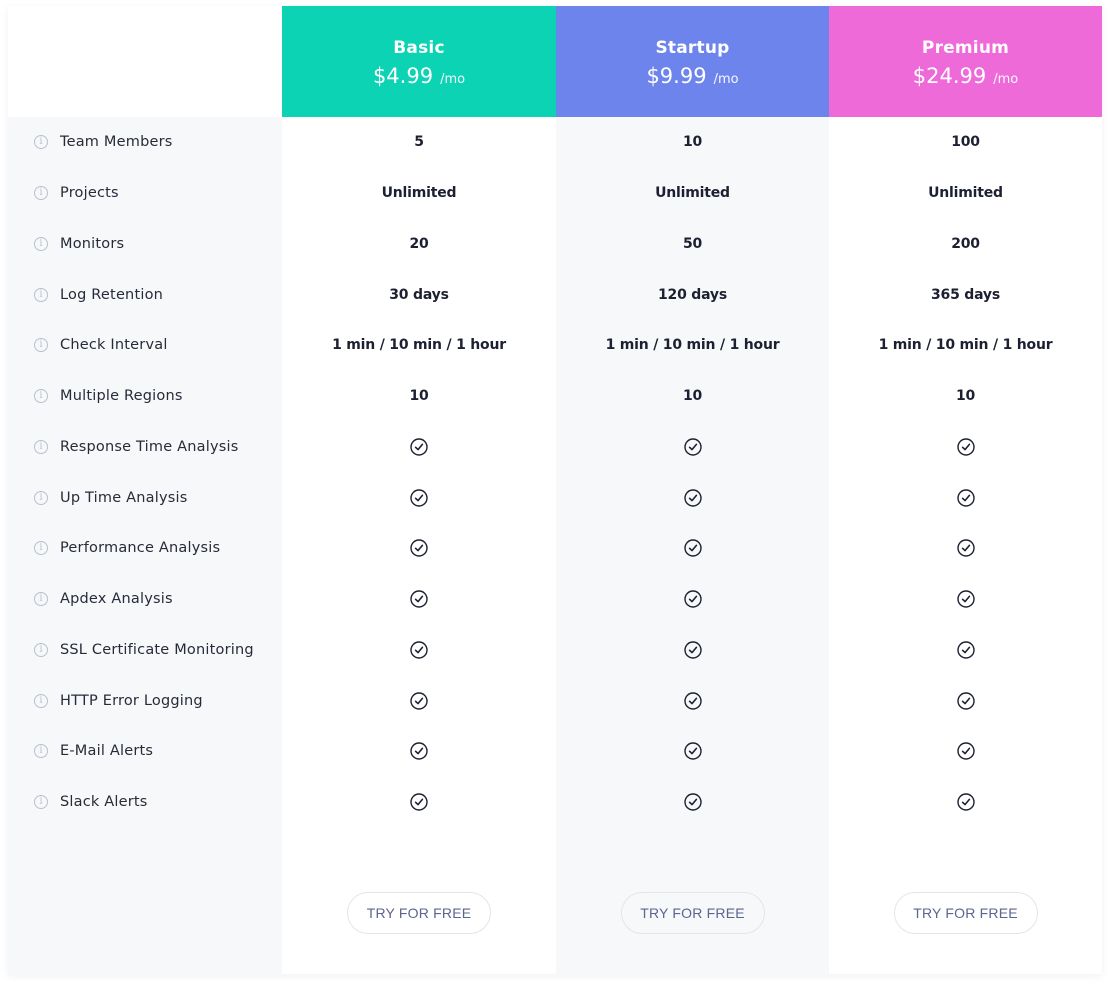 The width and height of the screenshot is (1108, 982). I want to click on feature-label: Monitors, so click(92, 243).